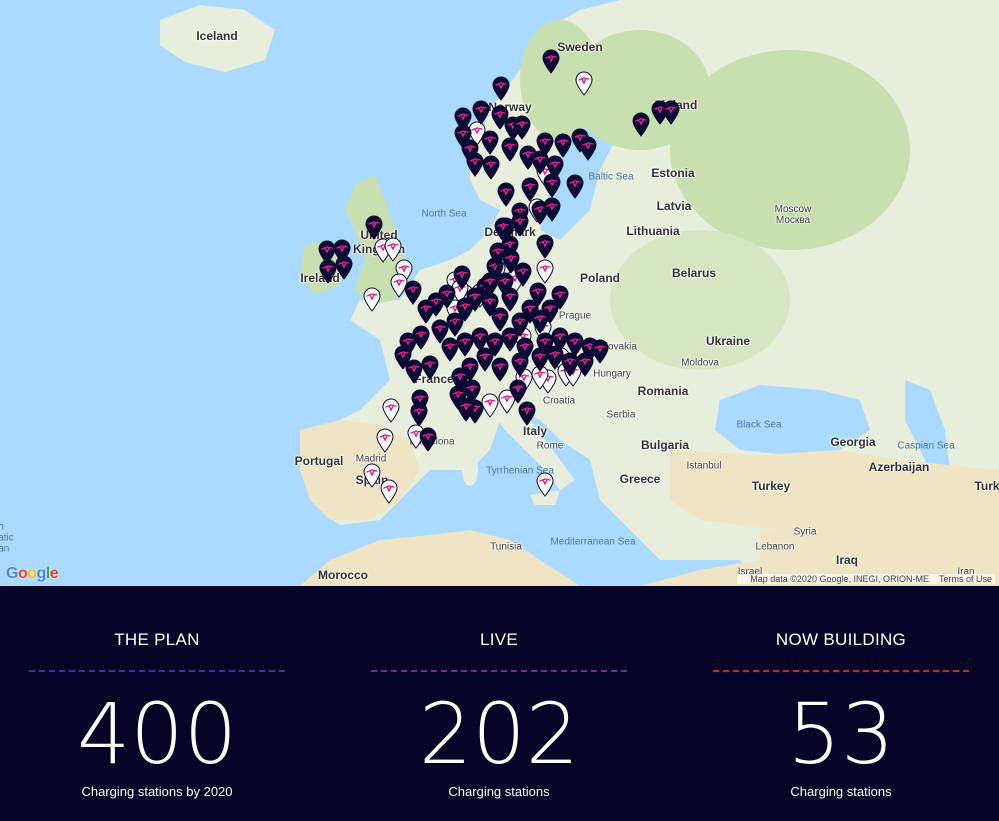 The height and width of the screenshot is (821, 999). What do you see at coordinates (841, 671) in the screenshot?
I see `stat-divider` at bounding box center [841, 671].